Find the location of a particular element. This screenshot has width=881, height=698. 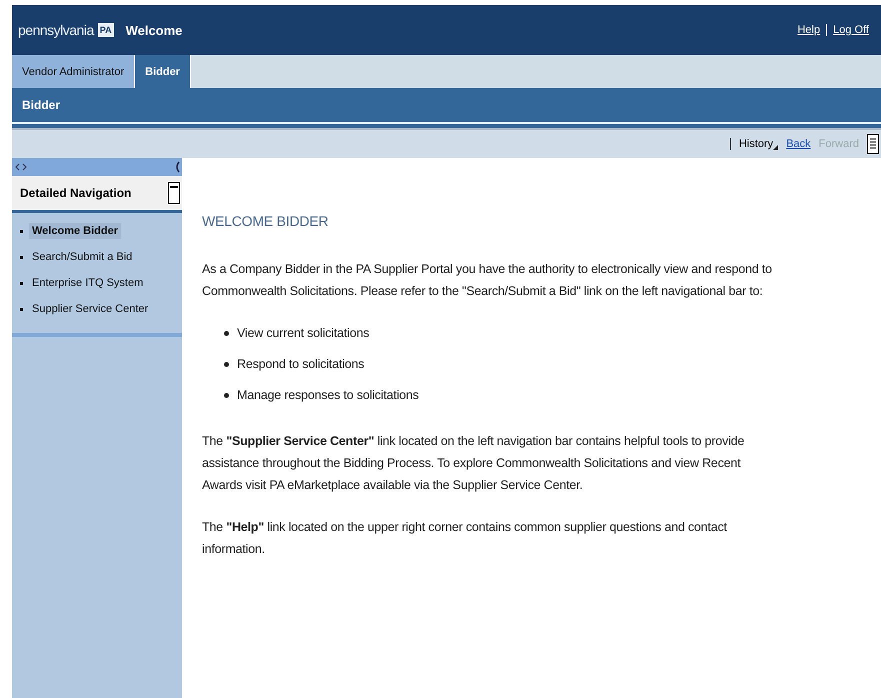

tab: Bidder is located at coordinates (163, 71).